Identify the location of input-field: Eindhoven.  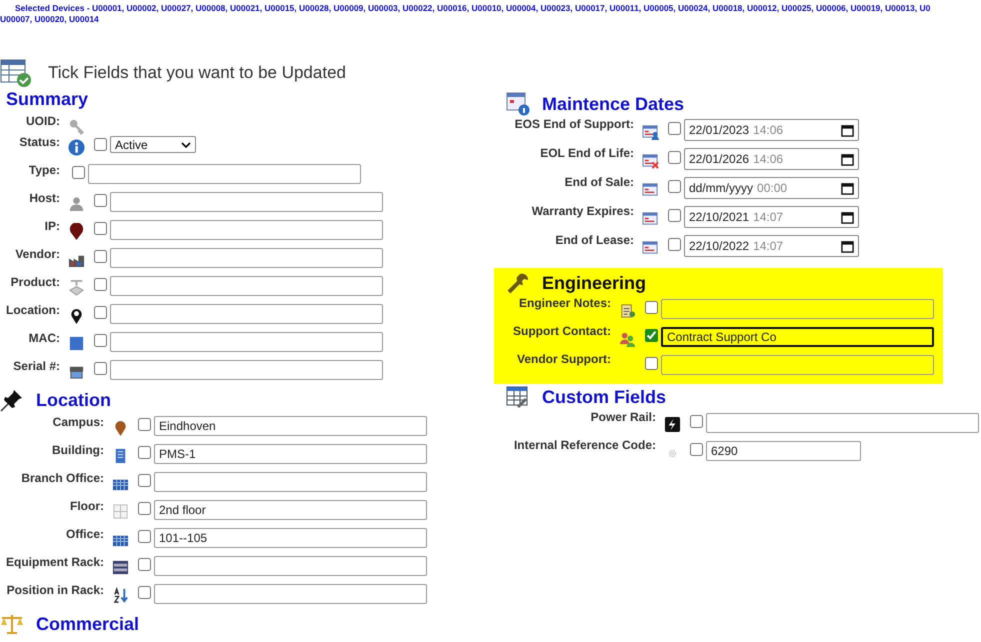
(290, 426).